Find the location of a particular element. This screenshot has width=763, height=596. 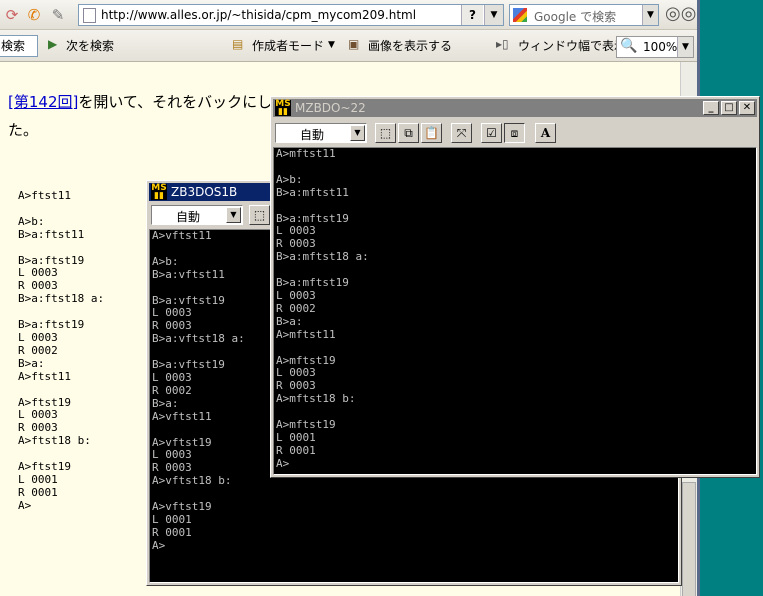

glasses-icon: ◎◎ is located at coordinates (680, 13).